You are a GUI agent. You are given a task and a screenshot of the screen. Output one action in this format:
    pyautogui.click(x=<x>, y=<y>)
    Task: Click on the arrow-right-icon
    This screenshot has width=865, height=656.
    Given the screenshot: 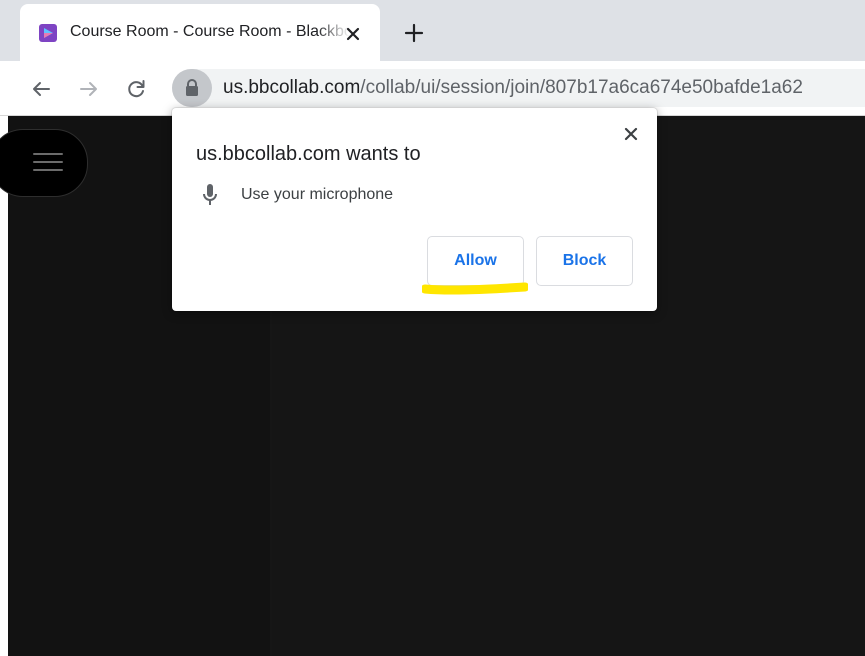 What is the action you would take?
    pyautogui.click(x=89, y=89)
    